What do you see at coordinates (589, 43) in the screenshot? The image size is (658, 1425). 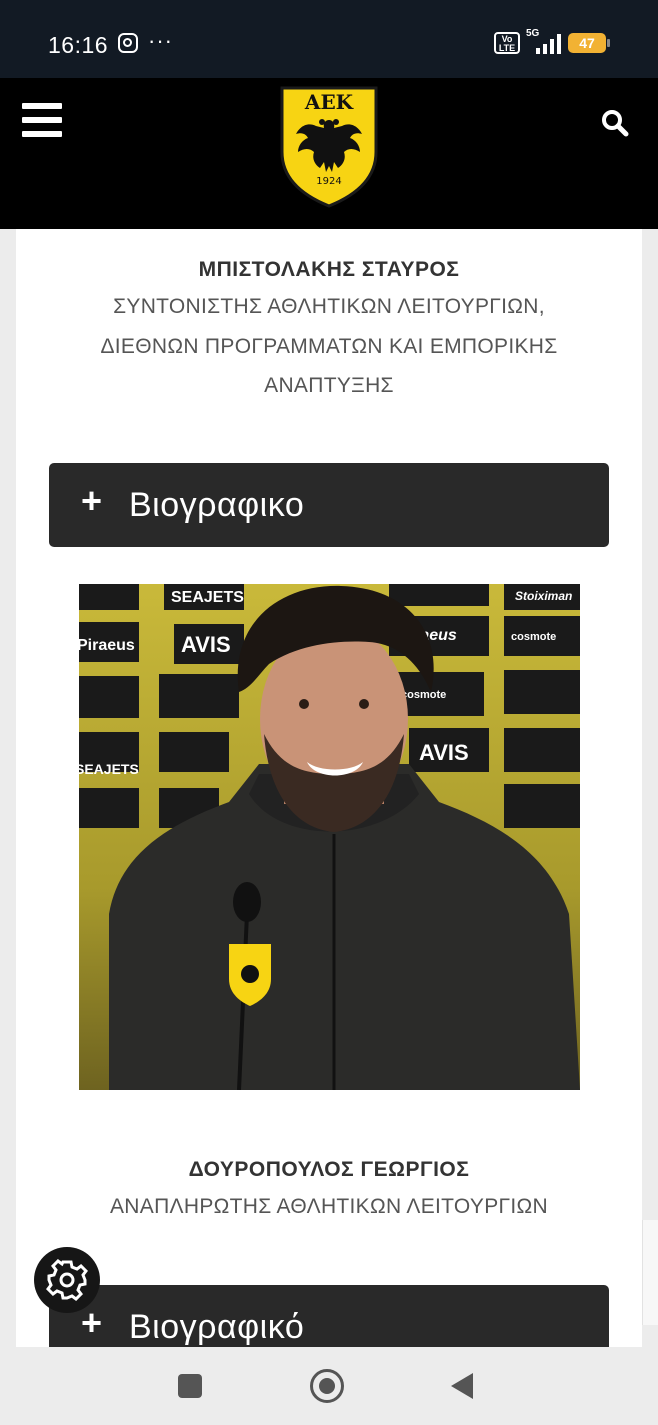 I see `battery-icon: 47` at bounding box center [589, 43].